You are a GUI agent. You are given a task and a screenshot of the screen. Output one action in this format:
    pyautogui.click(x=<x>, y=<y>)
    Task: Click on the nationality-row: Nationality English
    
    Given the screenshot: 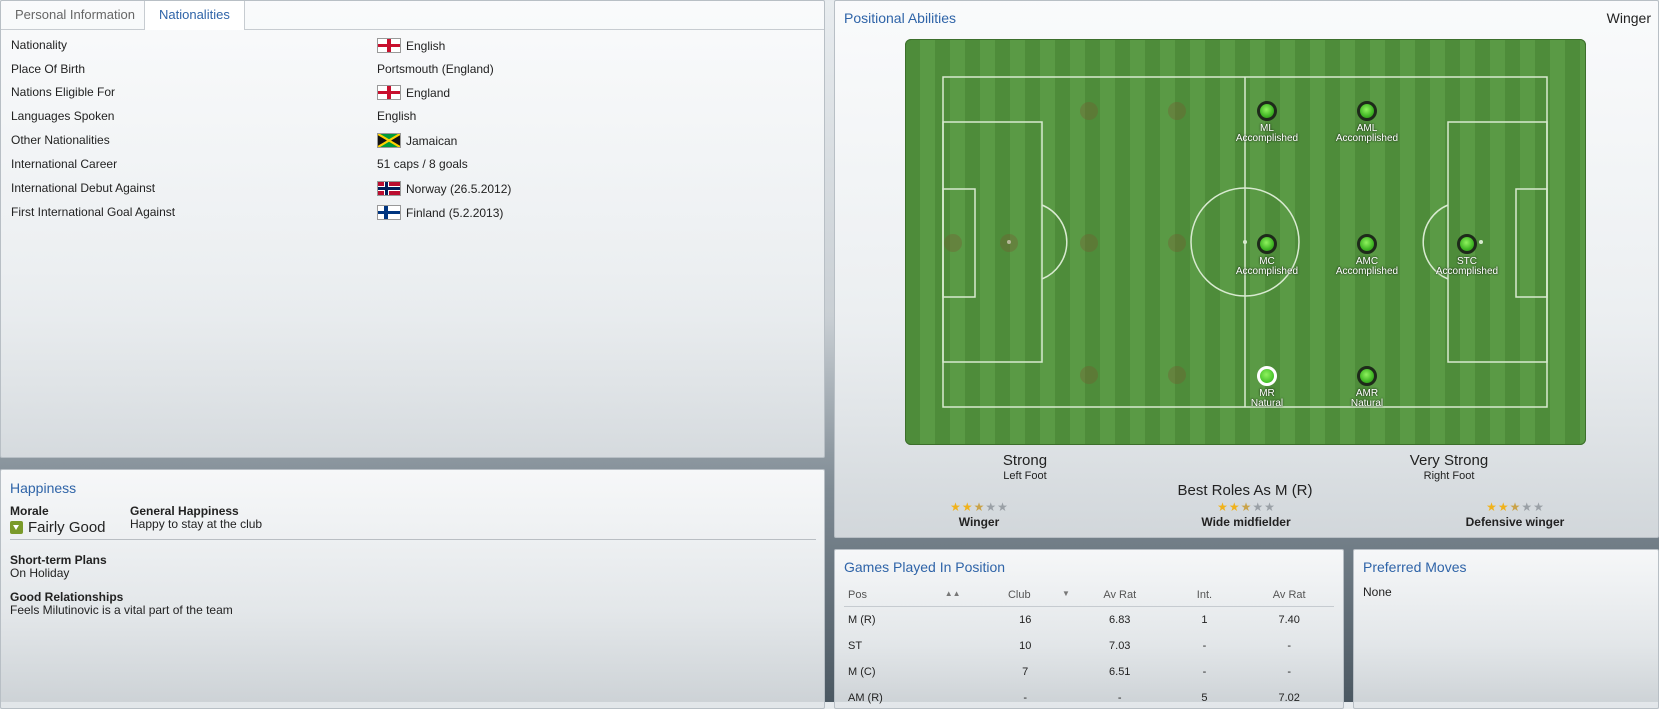 What is the action you would take?
    pyautogui.click(x=411, y=48)
    